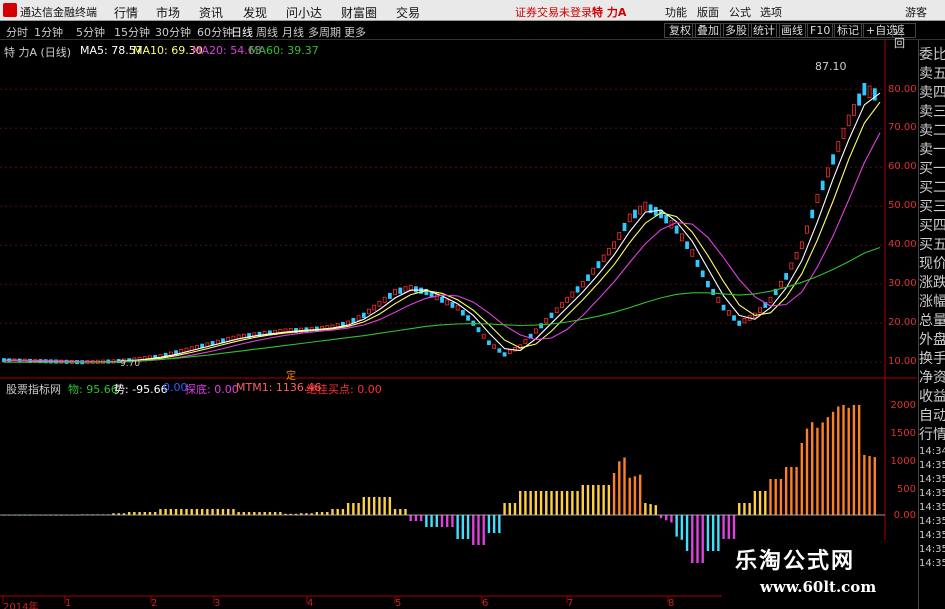 This screenshot has height=609, width=945. Describe the element at coordinates (932, 131) in the screenshot. I see `sidebar-item: 卖二` at that location.